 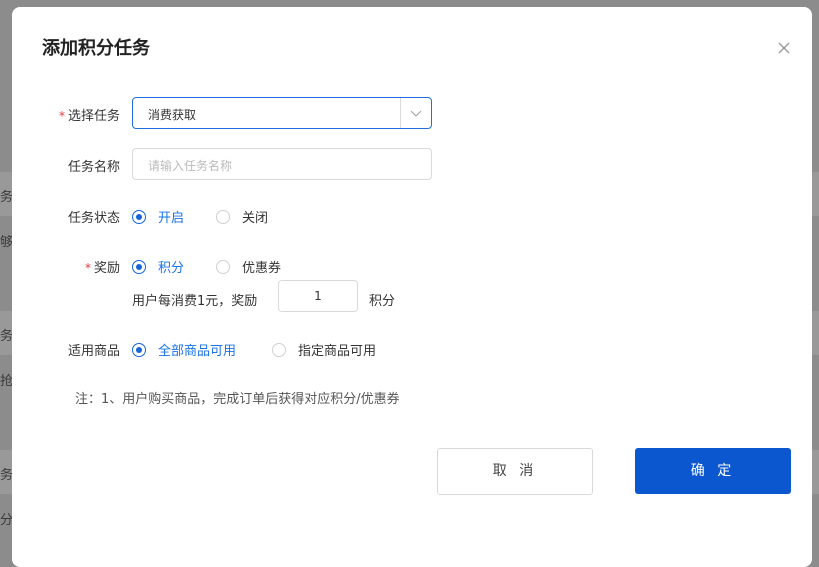 I want to click on reward-coupon-radio: 优惠券, so click(x=248, y=266).